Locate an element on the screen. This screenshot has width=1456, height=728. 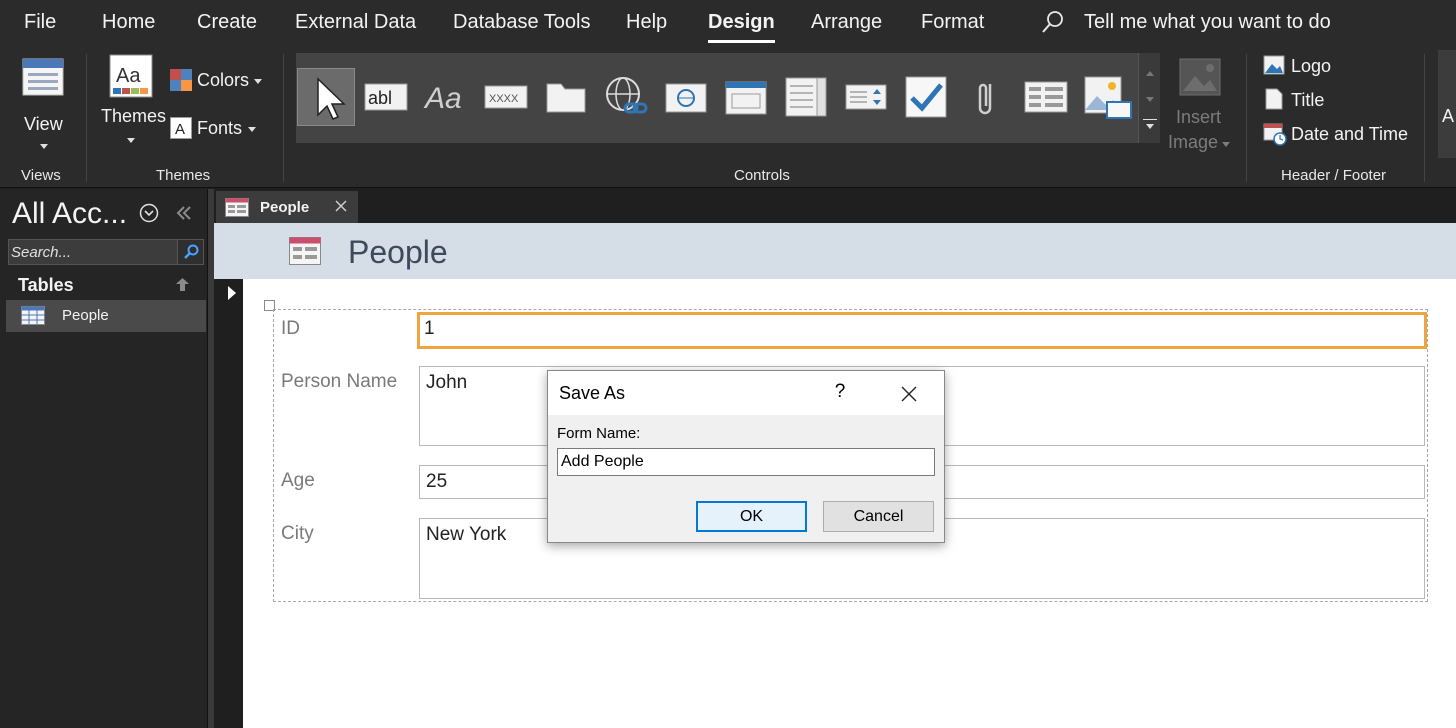
controls-gallery: abl Aa XXXX is located at coordinates (728, 98).